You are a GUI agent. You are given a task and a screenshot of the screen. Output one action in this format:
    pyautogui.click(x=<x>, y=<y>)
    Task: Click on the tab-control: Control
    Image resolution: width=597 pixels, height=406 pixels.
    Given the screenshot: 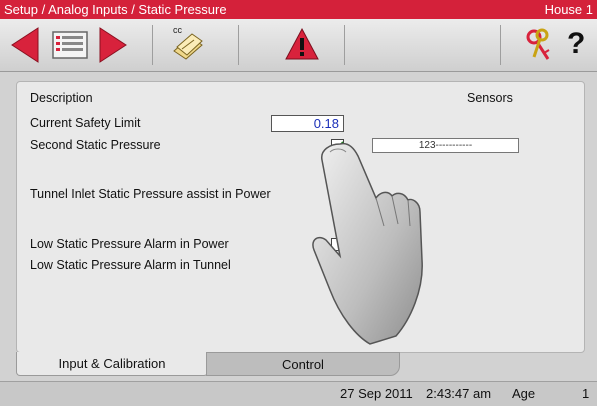 What is the action you would take?
    pyautogui.click(x=303, y=364)
    